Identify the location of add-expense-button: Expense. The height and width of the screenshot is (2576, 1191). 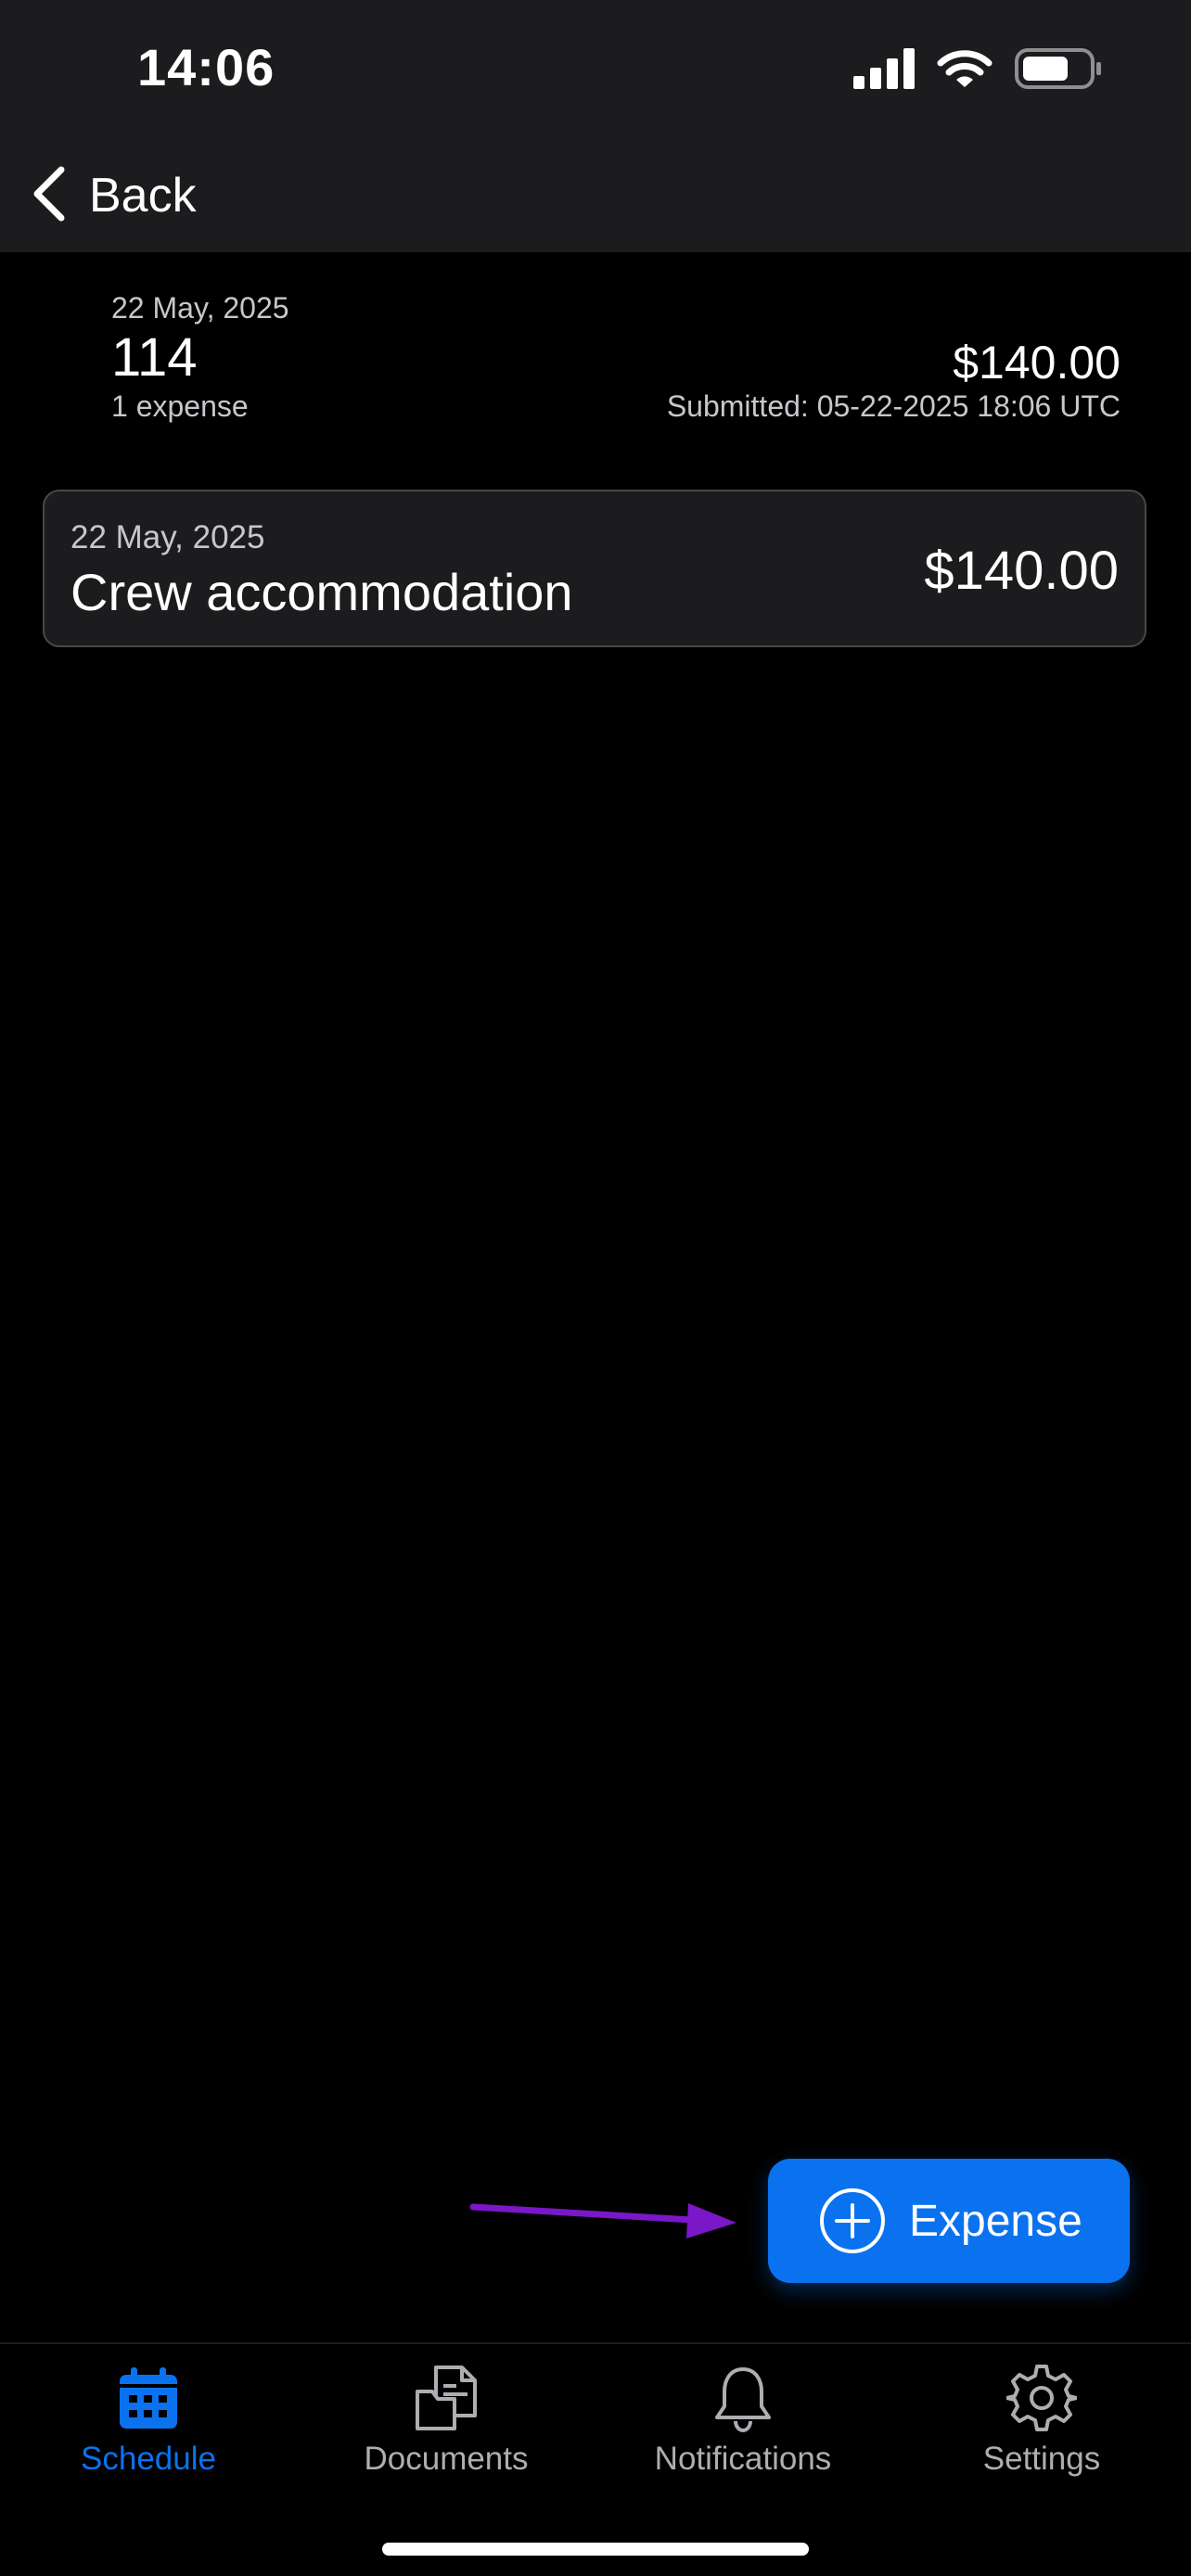
(949, 2221).